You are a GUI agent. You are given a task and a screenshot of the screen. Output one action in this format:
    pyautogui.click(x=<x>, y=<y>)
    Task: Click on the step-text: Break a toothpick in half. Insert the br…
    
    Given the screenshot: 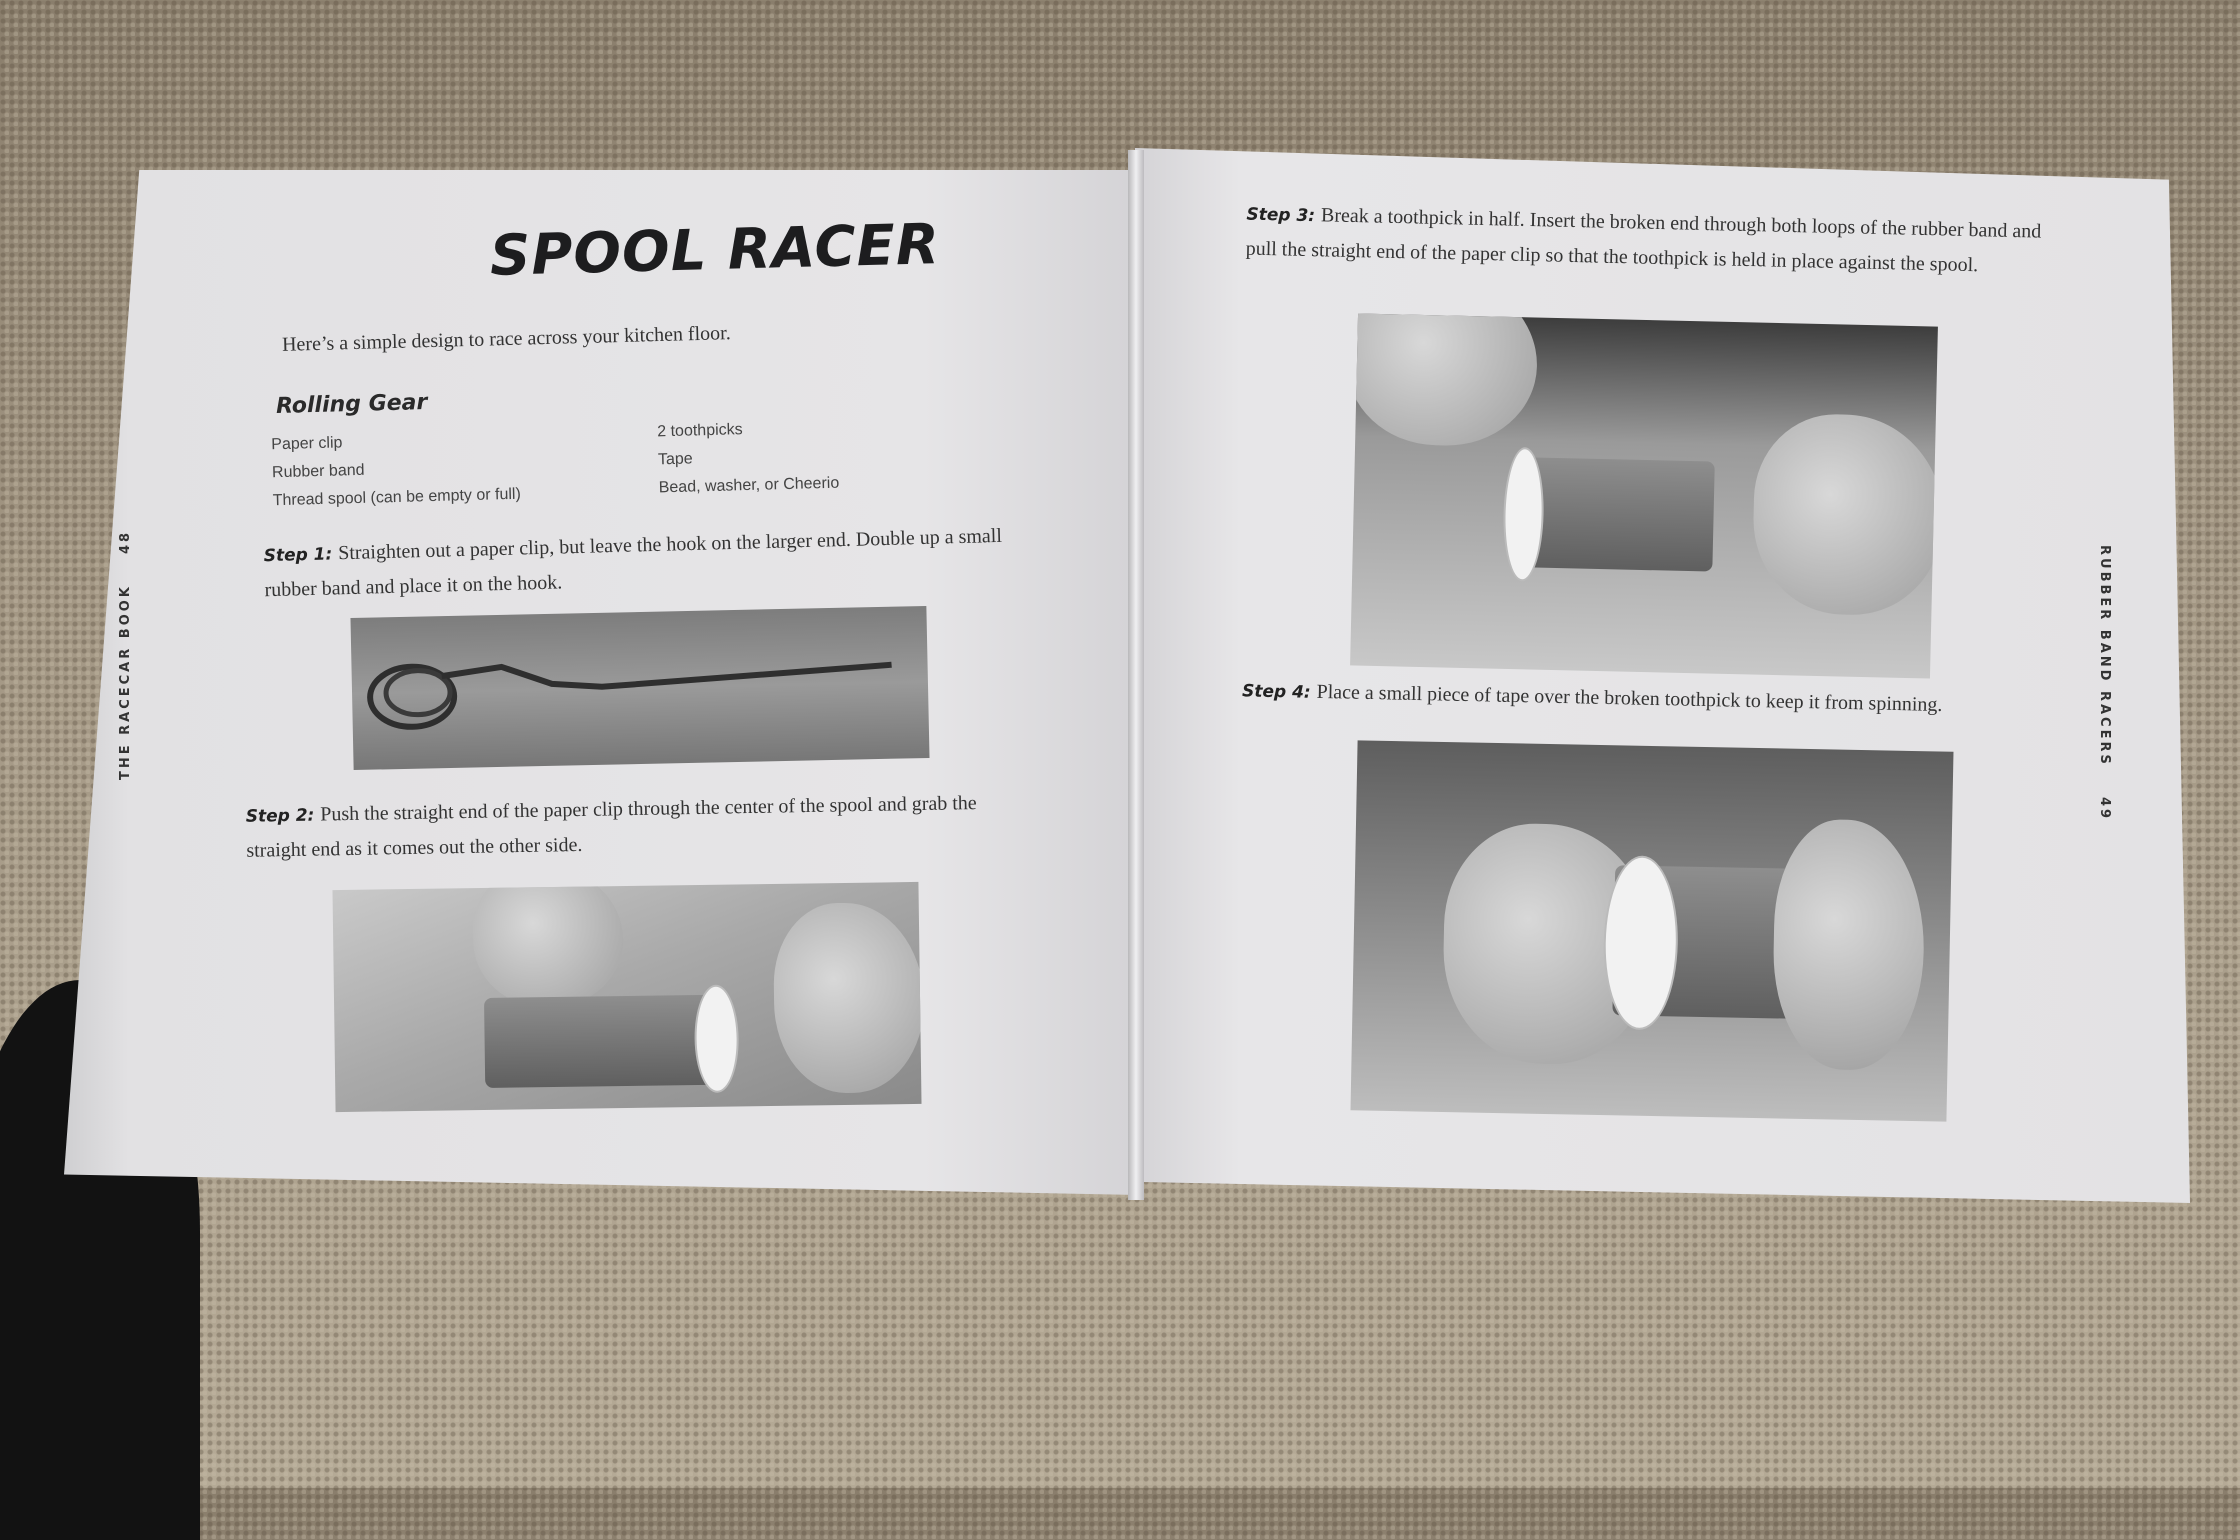 What is the action you would take?
    pyautogui.click(x=1643, y=240)
    